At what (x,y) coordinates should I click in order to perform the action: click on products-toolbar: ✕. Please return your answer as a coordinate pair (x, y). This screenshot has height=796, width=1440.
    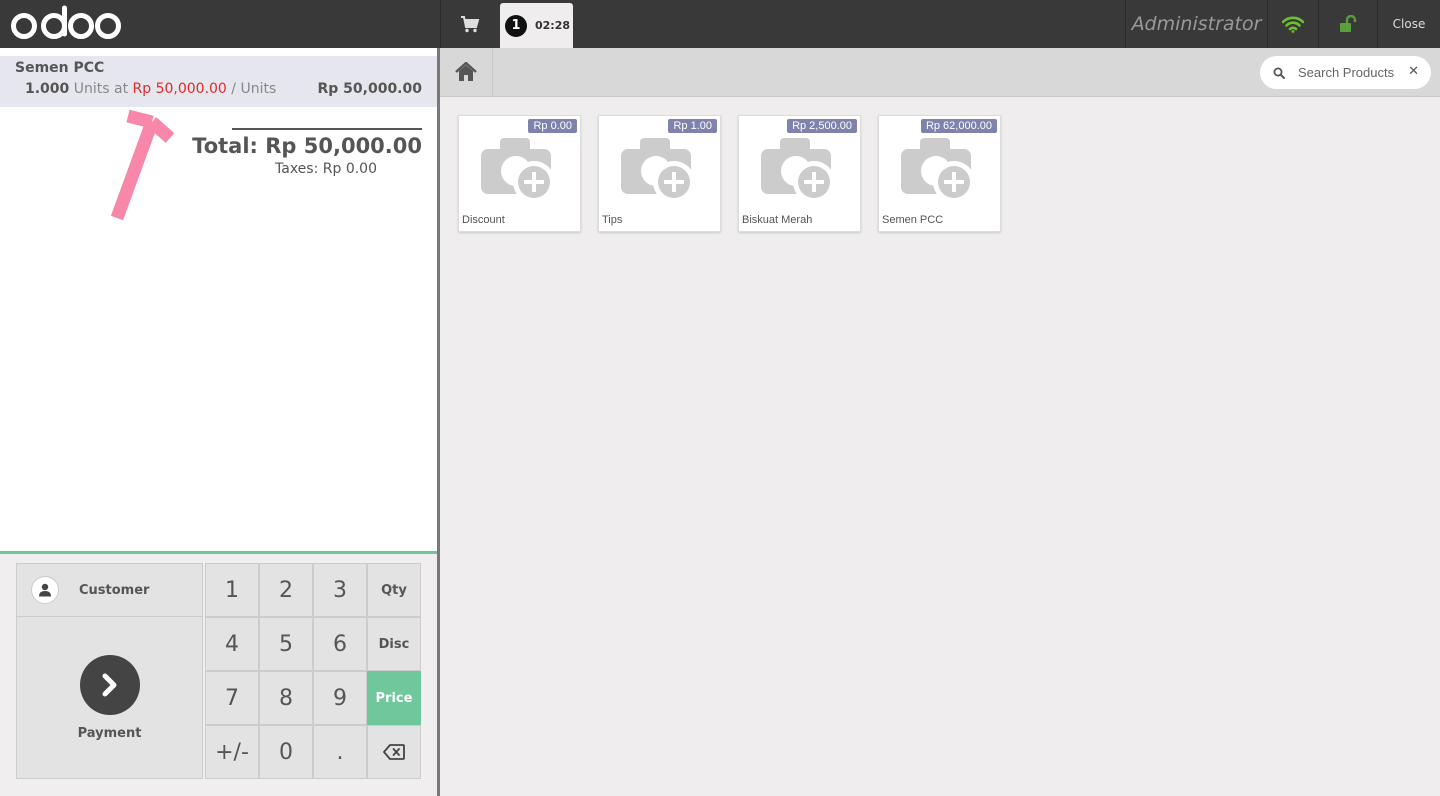
    Looking at the image, I should click on (940, 72).